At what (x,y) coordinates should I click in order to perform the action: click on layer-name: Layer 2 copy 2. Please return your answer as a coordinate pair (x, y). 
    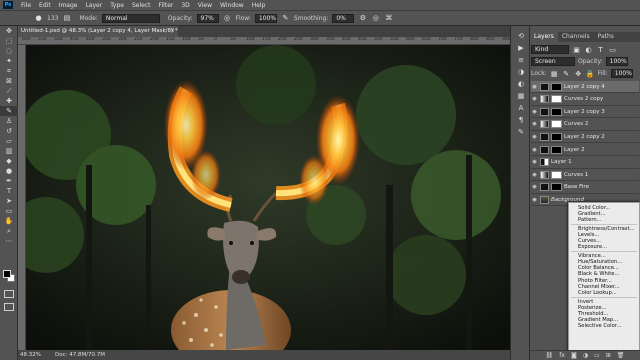
    Looking at the image, I should click on (584, 137).